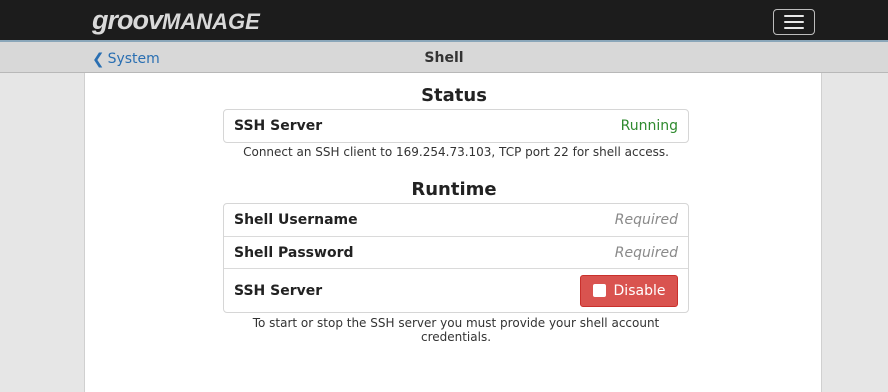 The width and height of the screenshot is (888, 392). I want to click on status-panel: SSH Server Running, so click(456, 126).